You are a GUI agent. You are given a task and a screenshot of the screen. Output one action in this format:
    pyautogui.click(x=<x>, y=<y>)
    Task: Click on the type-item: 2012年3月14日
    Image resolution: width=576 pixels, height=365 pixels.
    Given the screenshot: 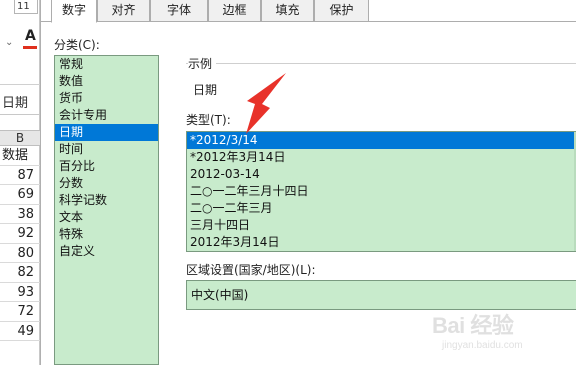 What is the action you would take?
    pyautogui.click(x=381, y=242)
    